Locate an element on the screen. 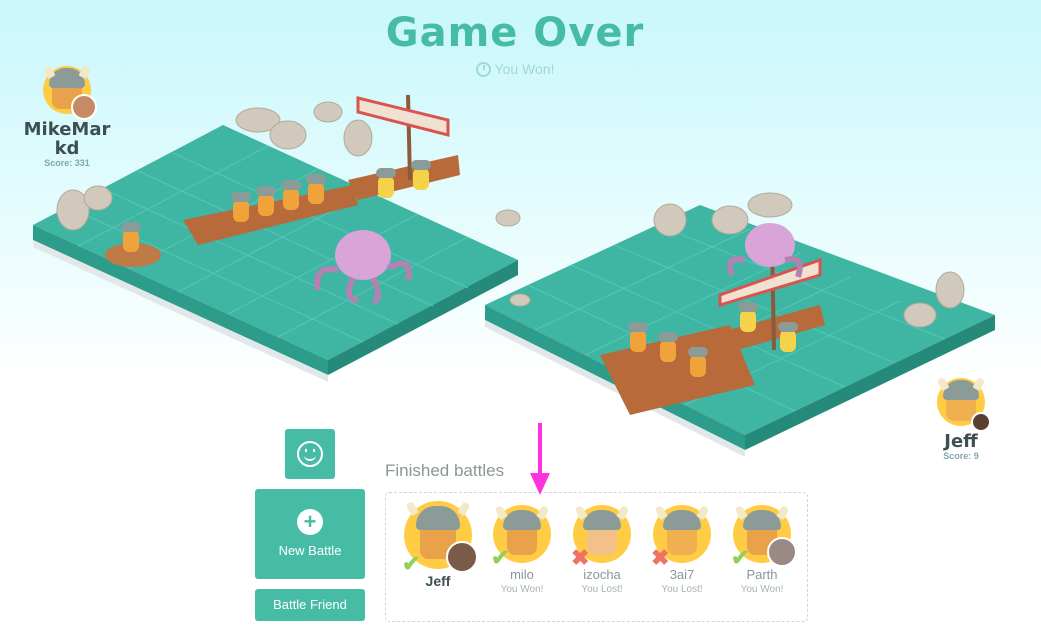 Image resolution: width=1041 pixels, height=630 pixels. game-over-title: Game Over is located at coordinates (515, 33).